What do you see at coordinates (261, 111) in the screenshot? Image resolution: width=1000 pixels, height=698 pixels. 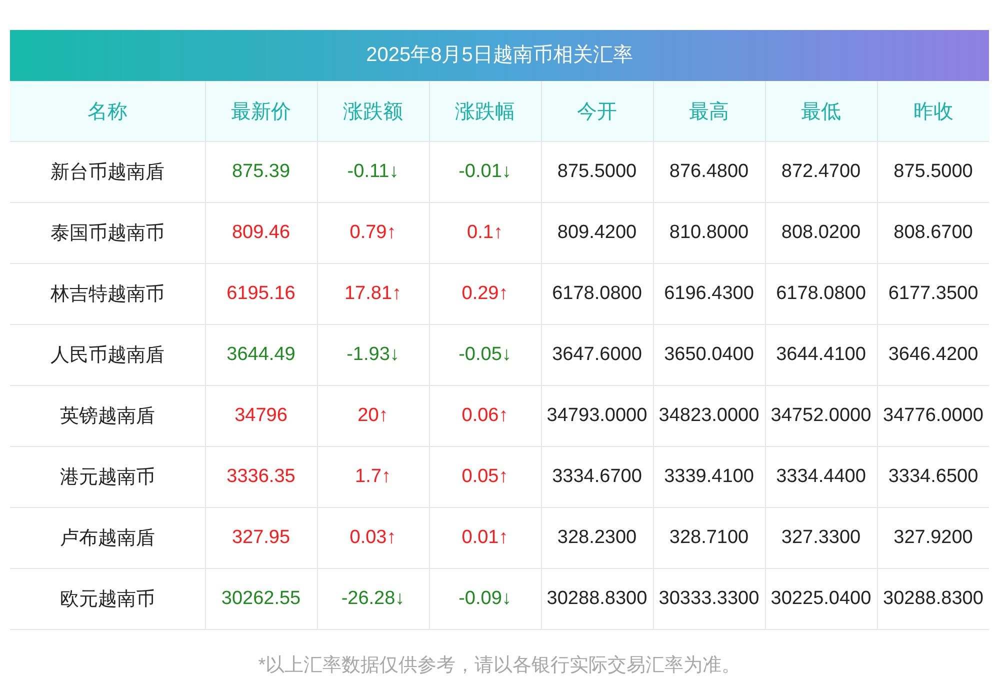 I see `column-header: 最新价` at bounding box center [261, 111].